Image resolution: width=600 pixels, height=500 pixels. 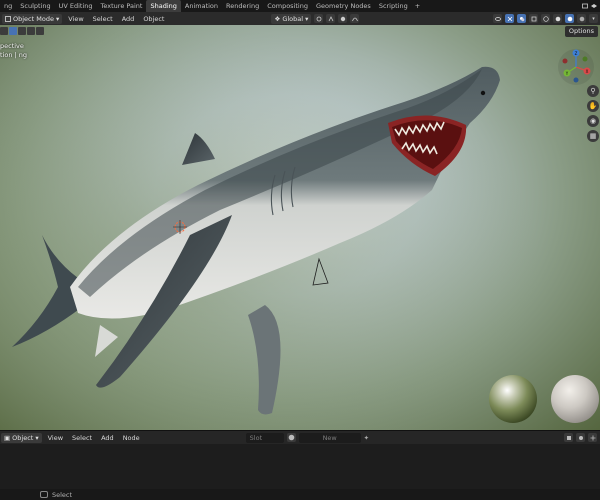 What do you see at coordinates (587, 71) in the screenshot?
I see `axis-x-label: X` at bounding box center [587, 71].